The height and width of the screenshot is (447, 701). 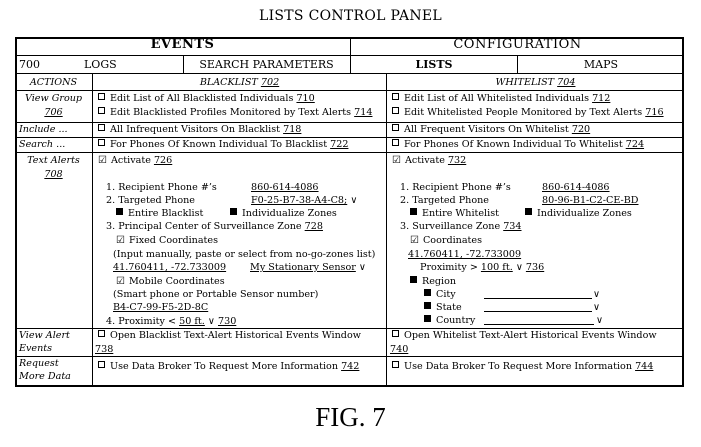 What do you see at coordinates (160, 307) in the screenshot?
I see `mobile-id-field: B4-C7-99-F5-2D-8C` at bounding box center [160, 307].